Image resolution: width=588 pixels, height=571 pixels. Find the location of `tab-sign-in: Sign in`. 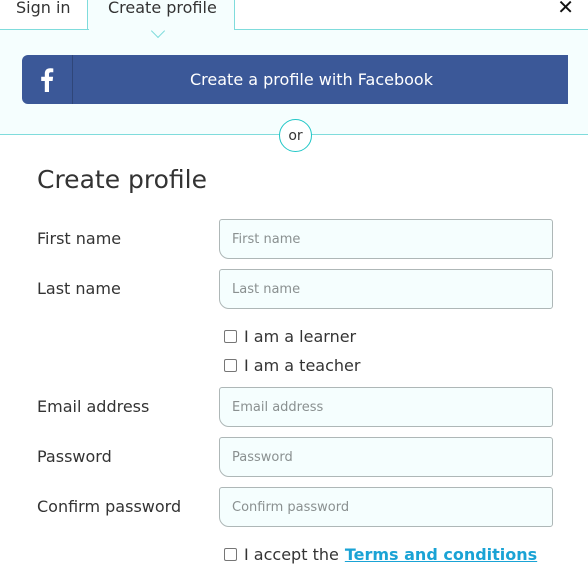

tab-sign-in: Sign in is located at coordinates (44, 15).